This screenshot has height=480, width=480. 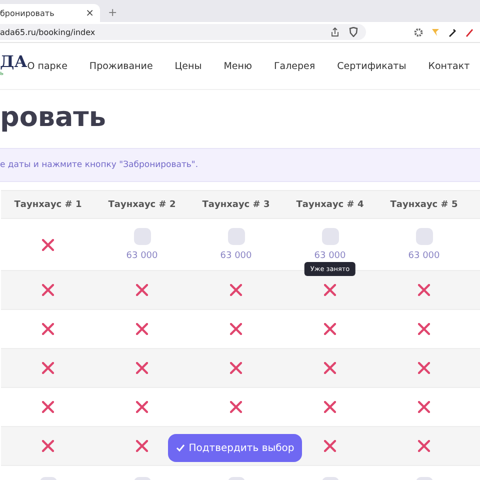 I want to click on pen-icon, so click(x=452, y=32).